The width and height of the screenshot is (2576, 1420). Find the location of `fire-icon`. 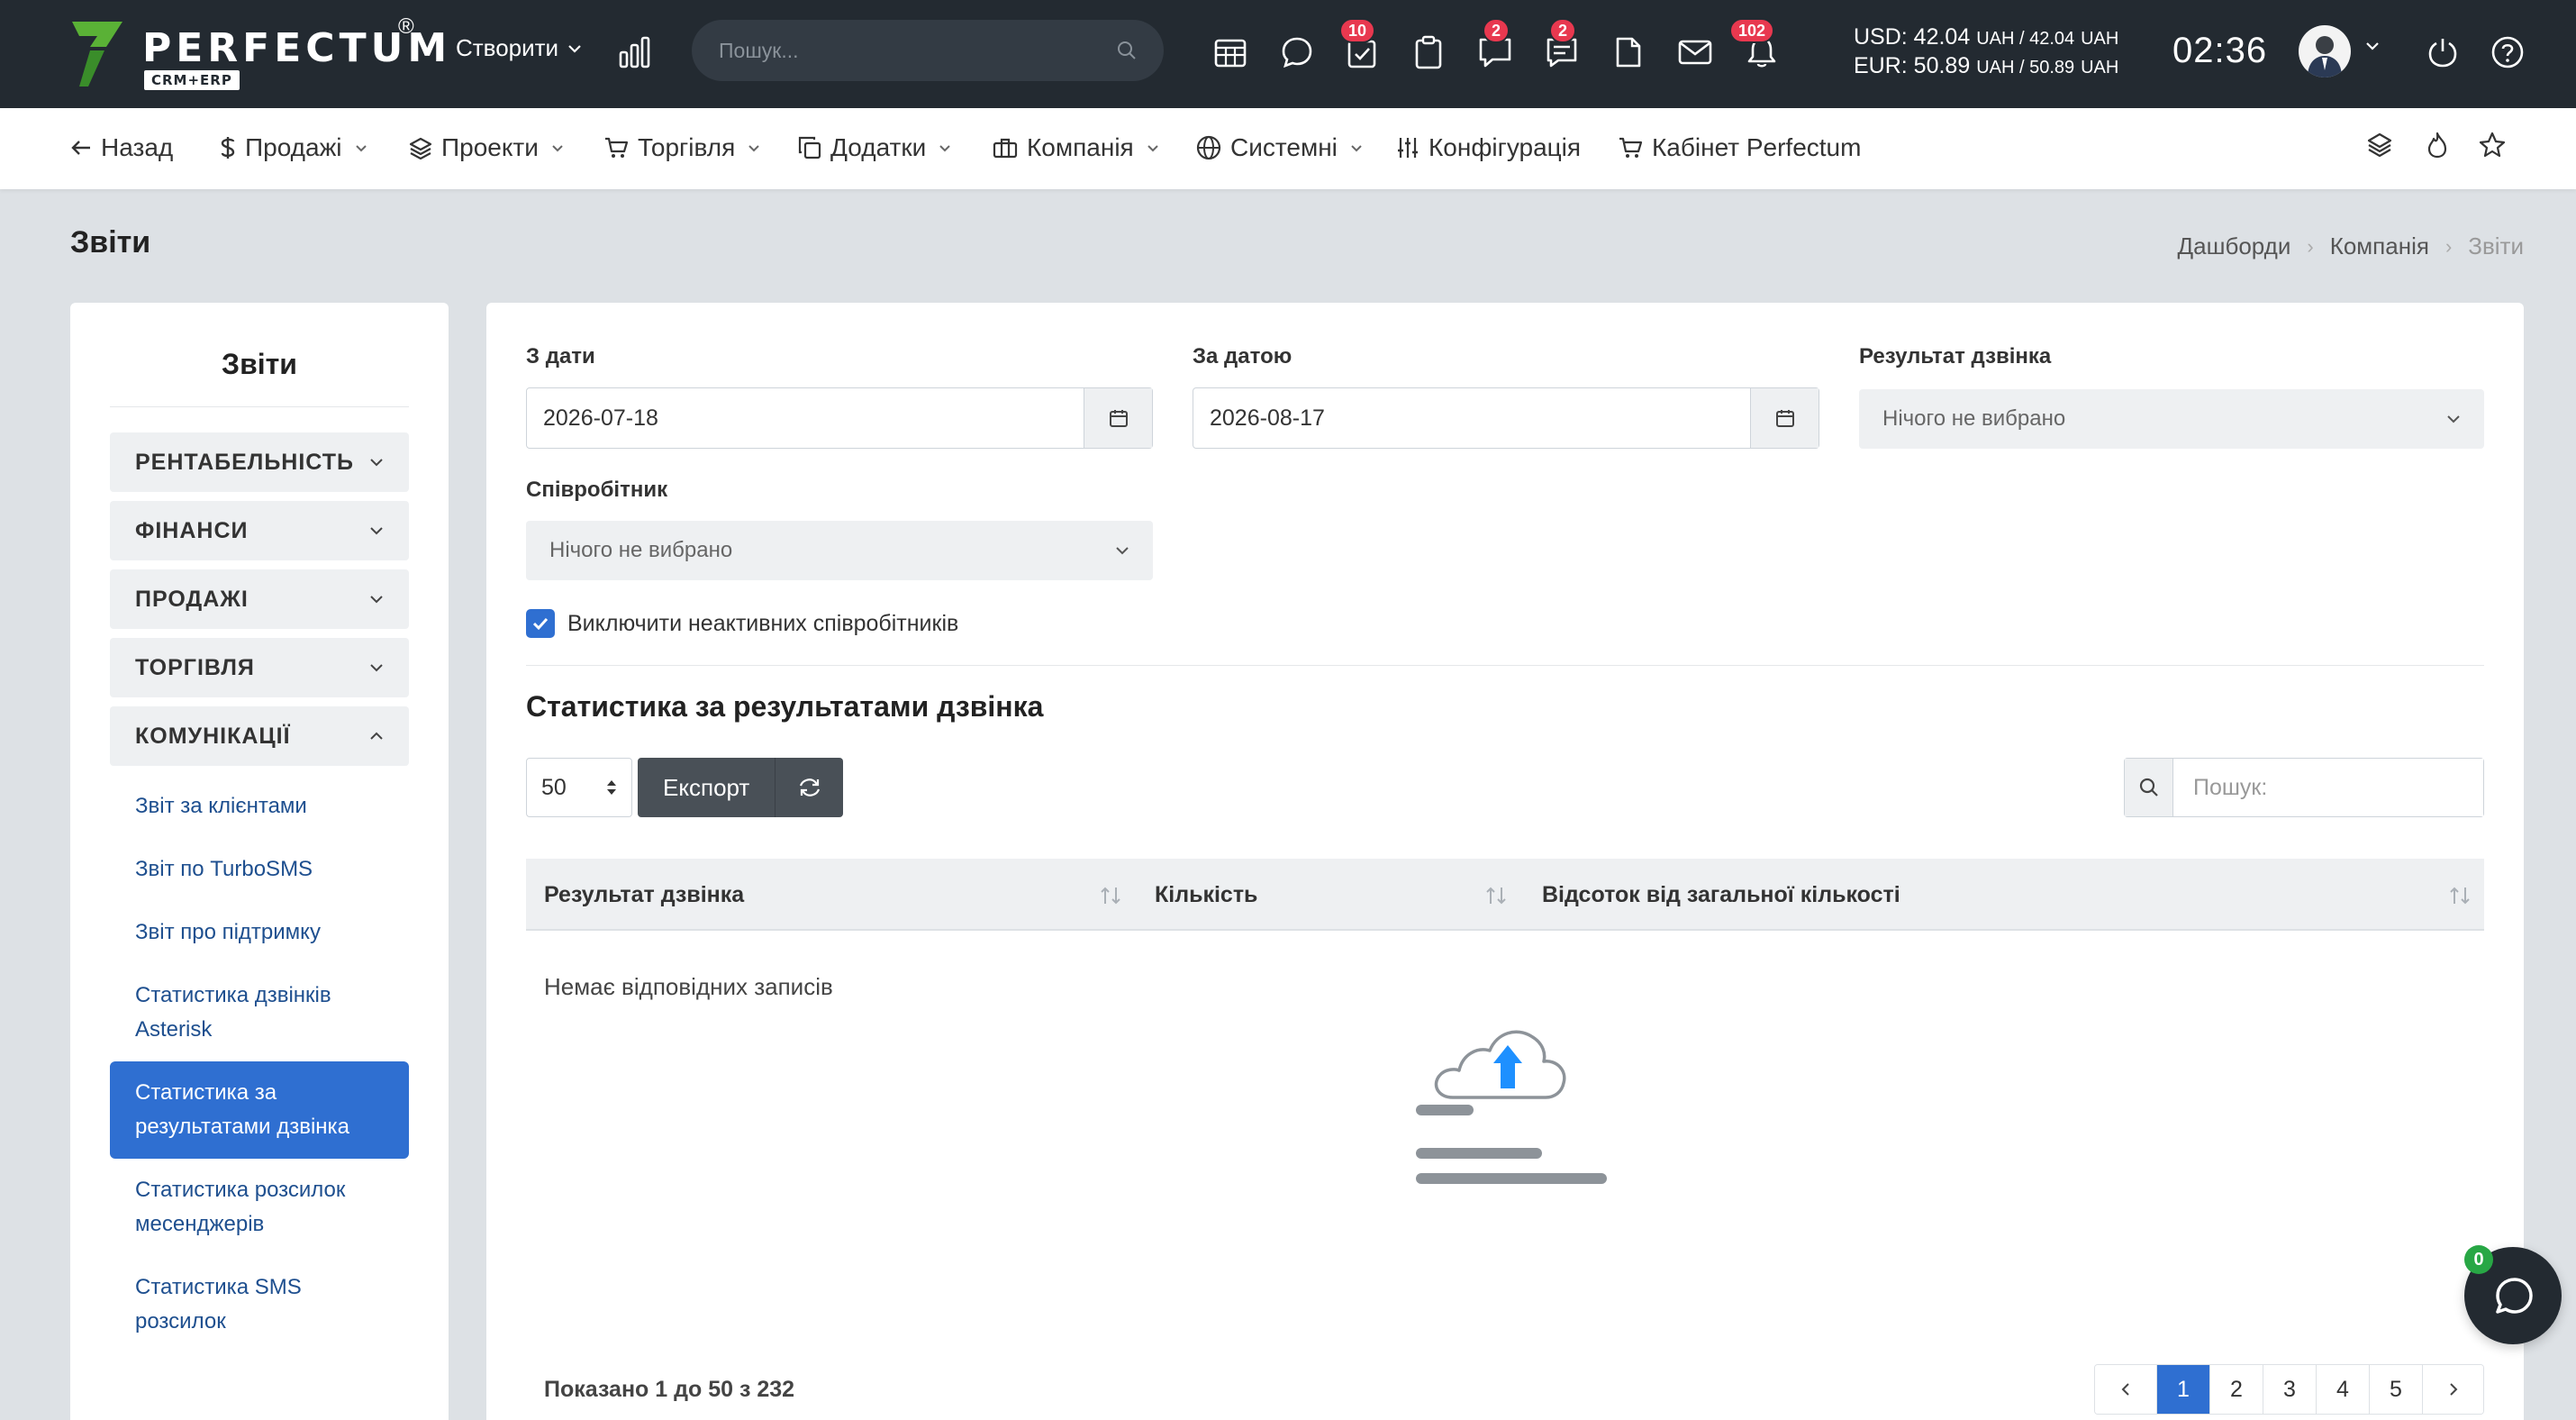

fire-icon is located at coordinates (2437, 145).